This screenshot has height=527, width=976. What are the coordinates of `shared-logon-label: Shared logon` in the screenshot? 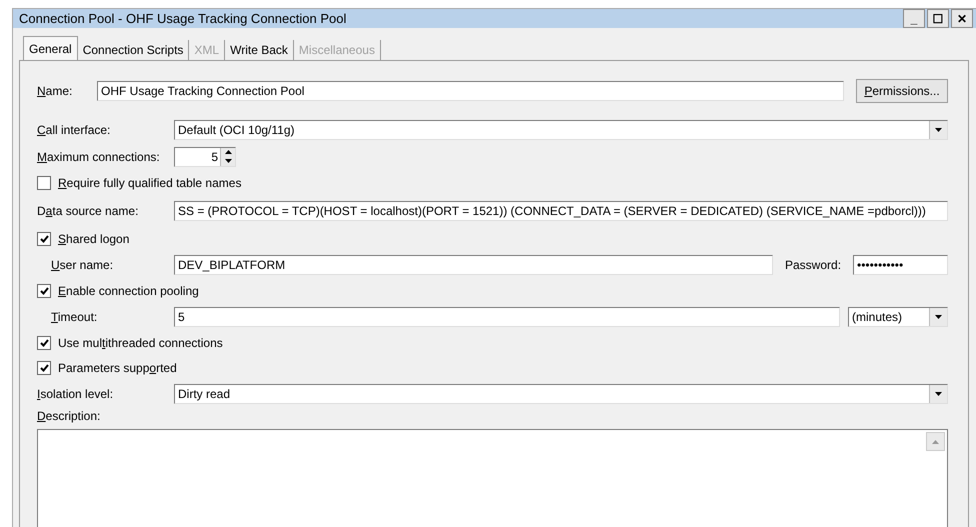 It's located at (94, 239).